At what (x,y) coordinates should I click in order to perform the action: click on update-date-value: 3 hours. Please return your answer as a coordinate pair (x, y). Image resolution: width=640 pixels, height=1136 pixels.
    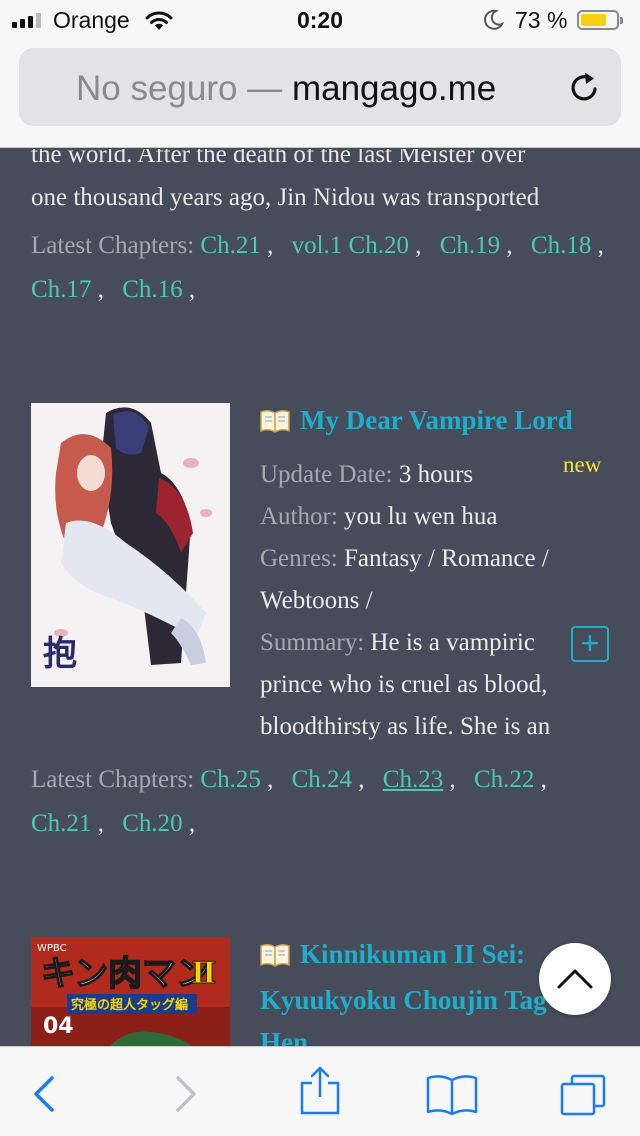
    Looking at the image, I should click on (436, 474).